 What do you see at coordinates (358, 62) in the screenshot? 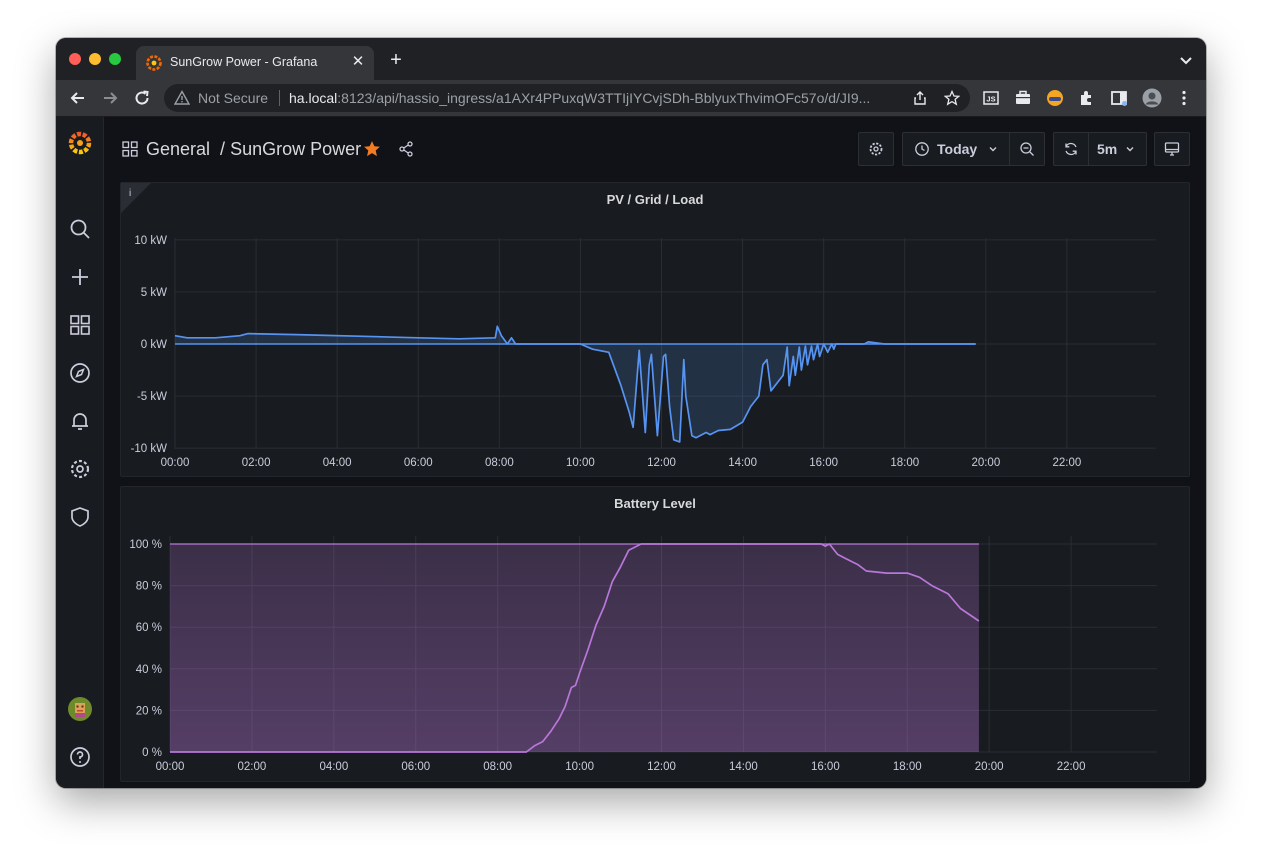
I see `close-tab-icon: ✕` at bounding box center [358, 62].